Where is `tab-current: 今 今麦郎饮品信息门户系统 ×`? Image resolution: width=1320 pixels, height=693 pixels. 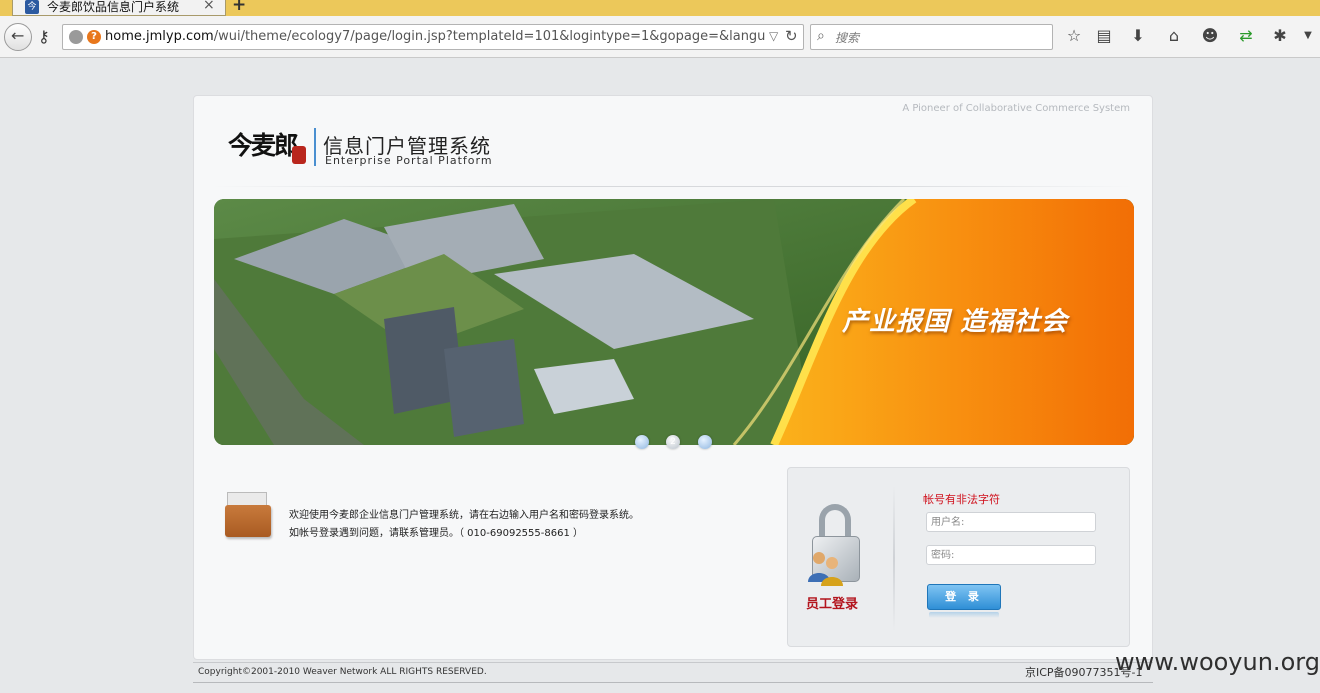
tab-current: 今 今麦郎饮品信息门户系统 × is located at coordinates (119, 8).